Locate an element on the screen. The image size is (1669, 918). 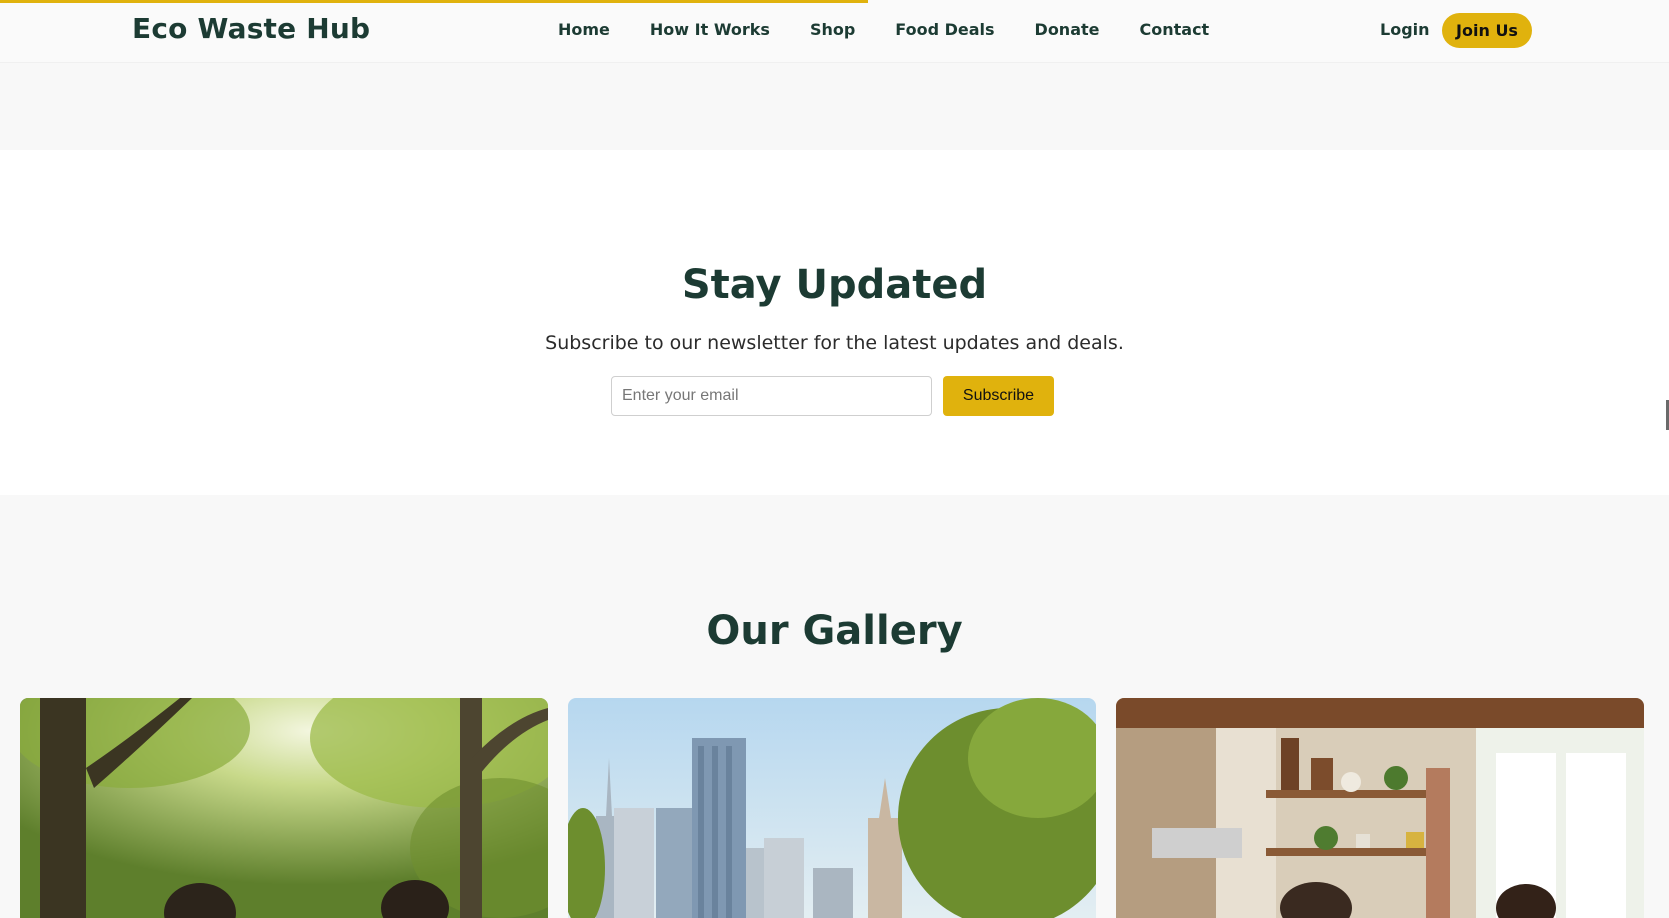
scroll-progress-bar is located at coordinates (434, 1).